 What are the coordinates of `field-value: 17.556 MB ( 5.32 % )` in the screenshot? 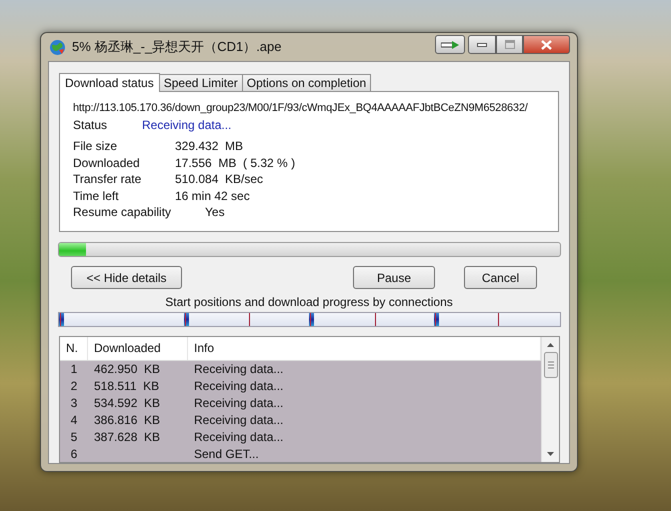 It's located at (235, 163).